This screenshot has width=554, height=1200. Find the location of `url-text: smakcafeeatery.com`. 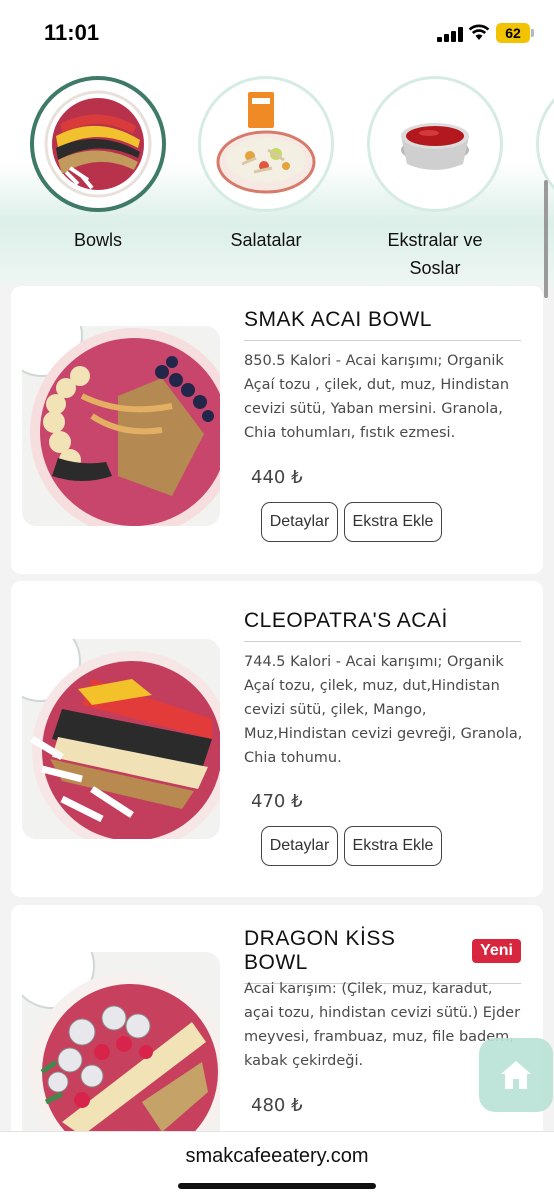

url-text: smakcafeeatery.com is located at coordinates (277, 1156).